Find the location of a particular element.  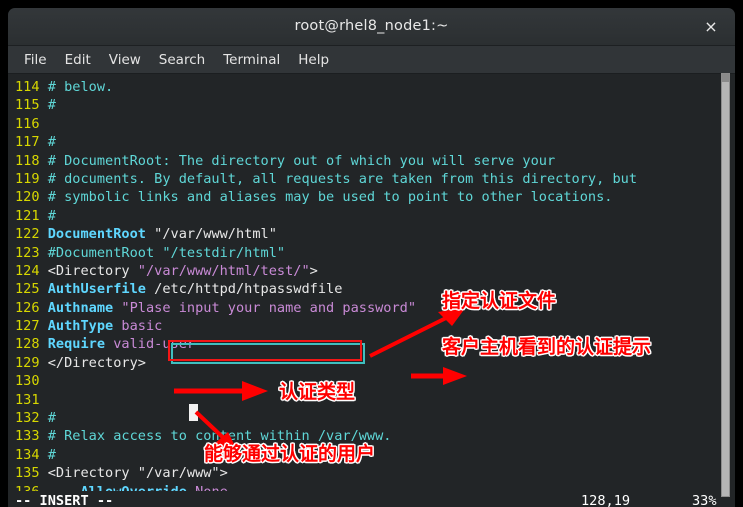

line-number: 135 is located at coordinates (31, 473).